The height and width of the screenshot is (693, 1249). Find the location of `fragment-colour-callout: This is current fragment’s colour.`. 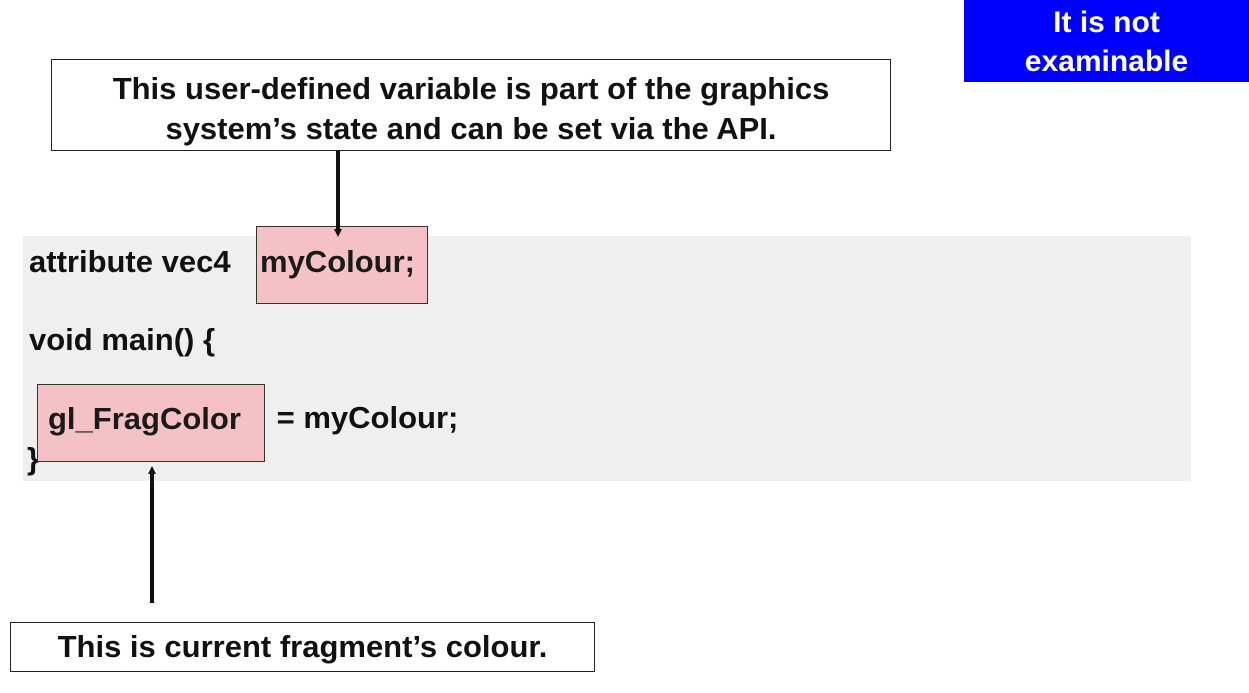

fragment-colour-callout: This is current fragment’s colour. is located at coordinates (302, 647).